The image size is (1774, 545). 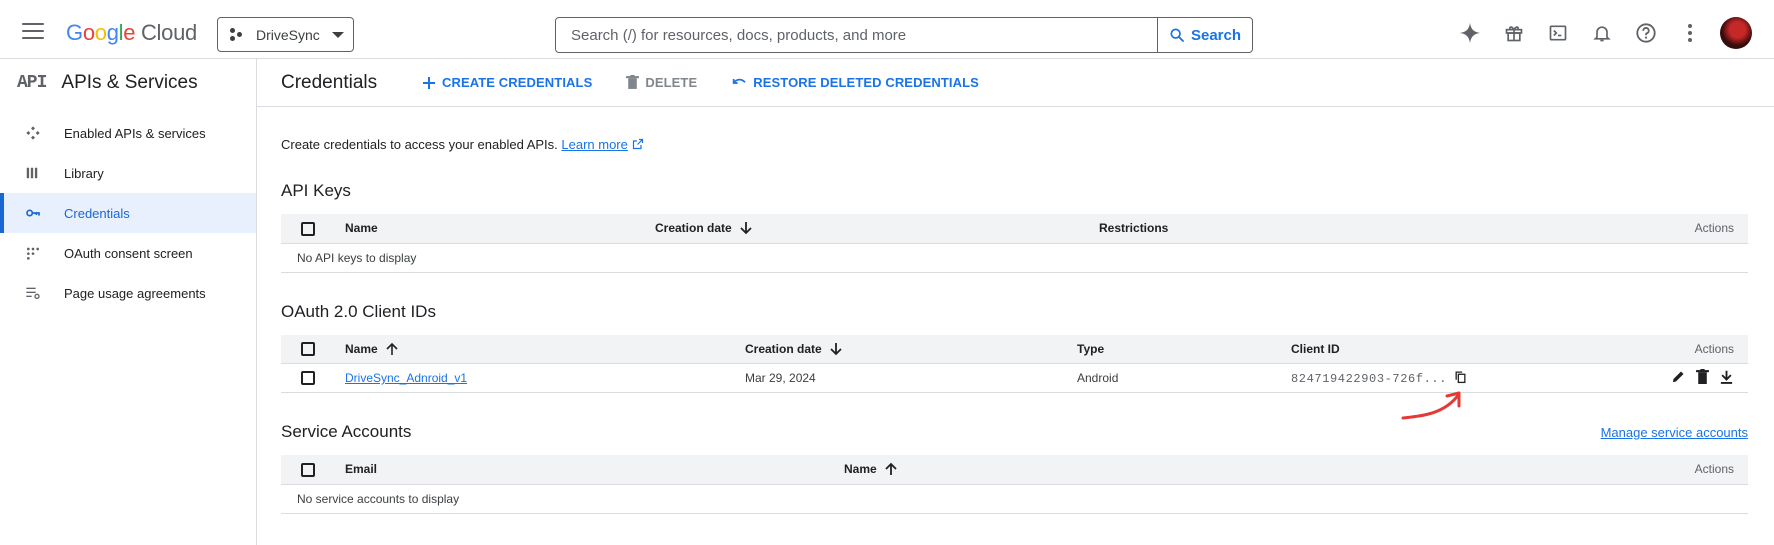 What do you see at coordinates (545, 378) in the screenshot?
I see `client-name-cell: DriveSync_Adnroid_v1` at bounding box center [545, 378].